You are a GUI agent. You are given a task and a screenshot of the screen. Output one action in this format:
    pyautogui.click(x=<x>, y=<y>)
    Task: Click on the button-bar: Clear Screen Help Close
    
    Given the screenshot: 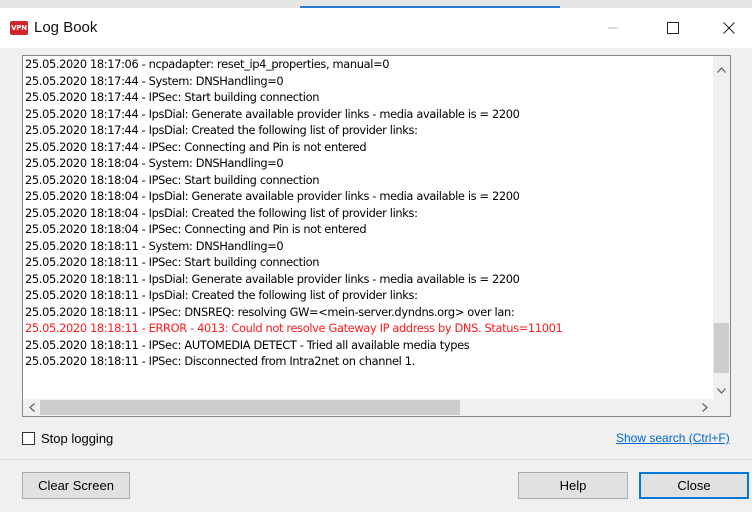 What is the action you would take?
    pyautogui.click(x=376, y=485)
    